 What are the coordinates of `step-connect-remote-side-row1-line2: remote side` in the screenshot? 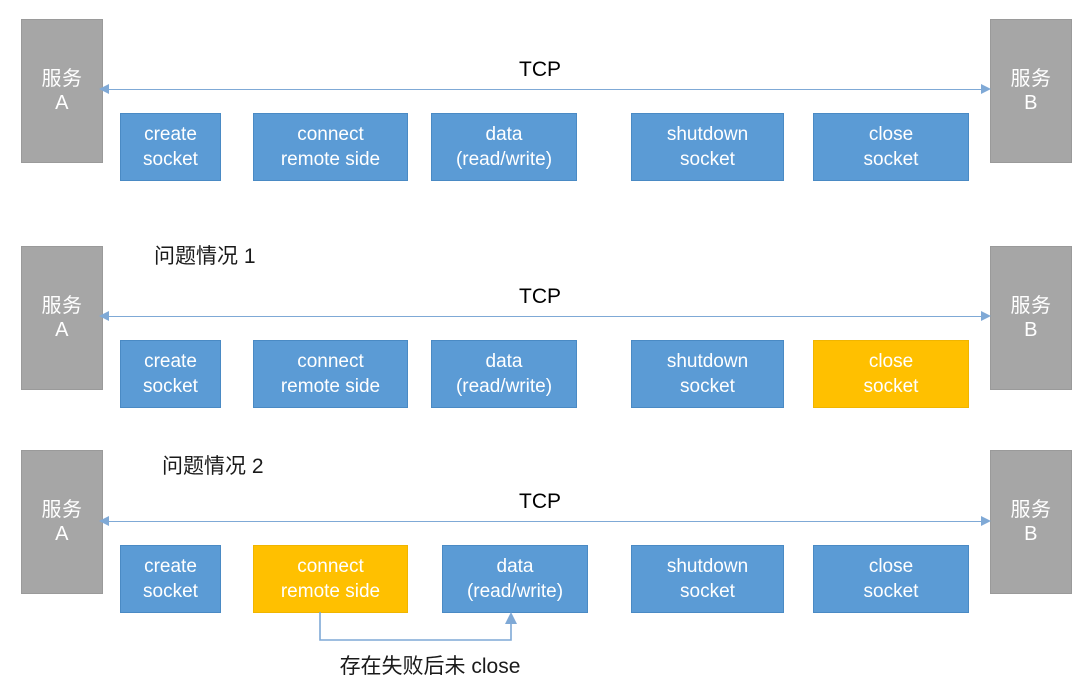 It's located at (330, 159).